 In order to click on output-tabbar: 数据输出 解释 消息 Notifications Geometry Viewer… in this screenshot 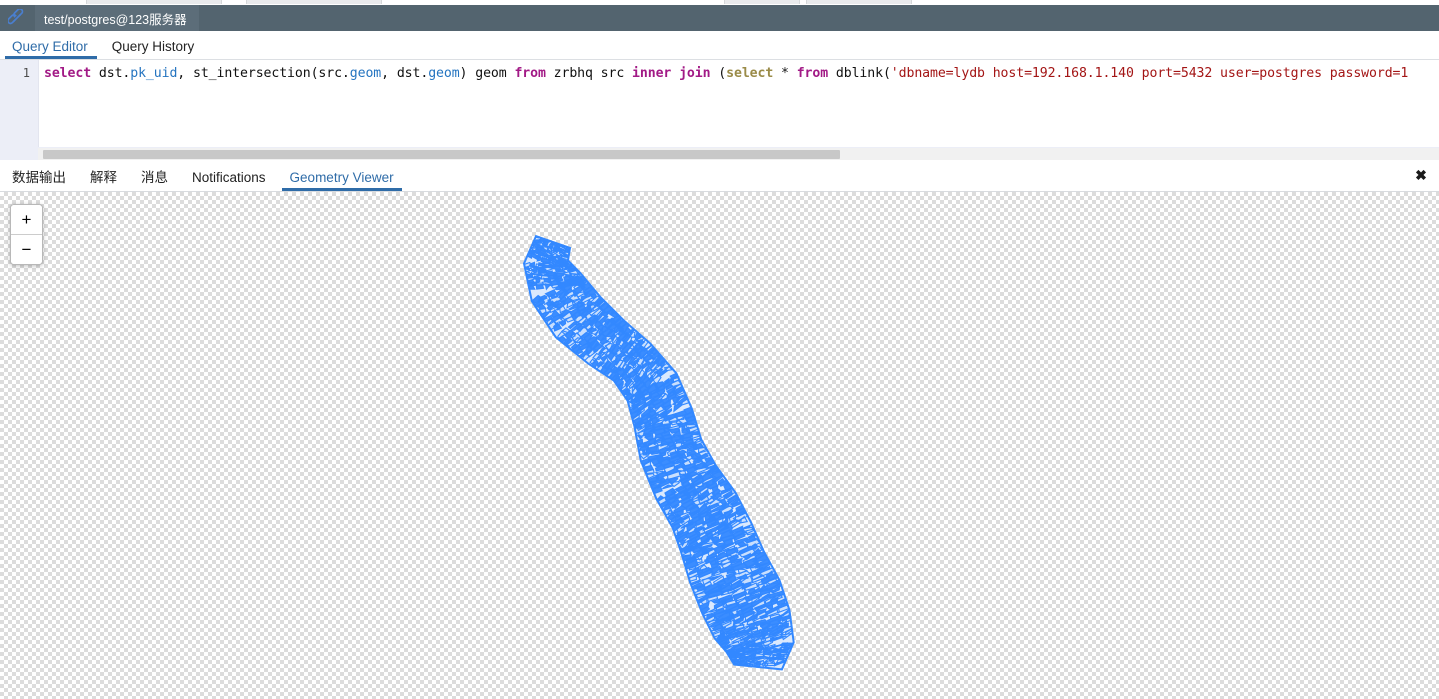, I will do `click(719, 176)`.